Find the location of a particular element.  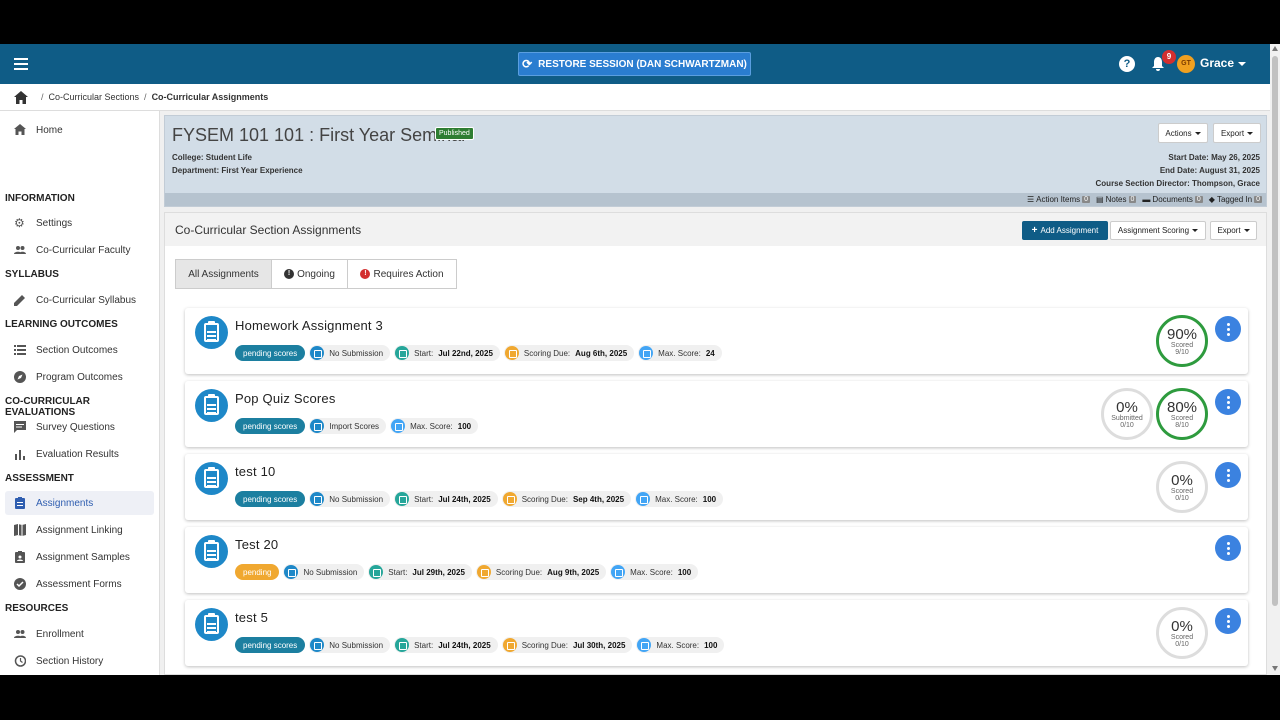

submission-pill: No Submission is located at coordinates (350, 645).